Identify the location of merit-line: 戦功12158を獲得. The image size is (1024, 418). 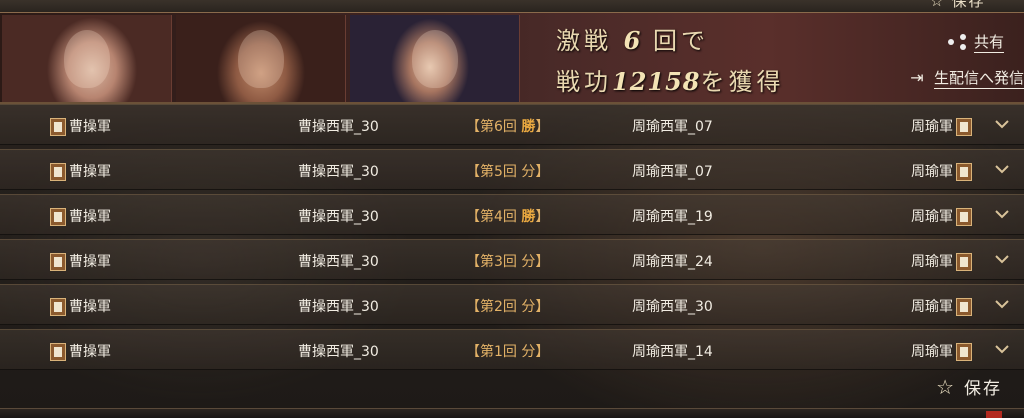
(706, 79).